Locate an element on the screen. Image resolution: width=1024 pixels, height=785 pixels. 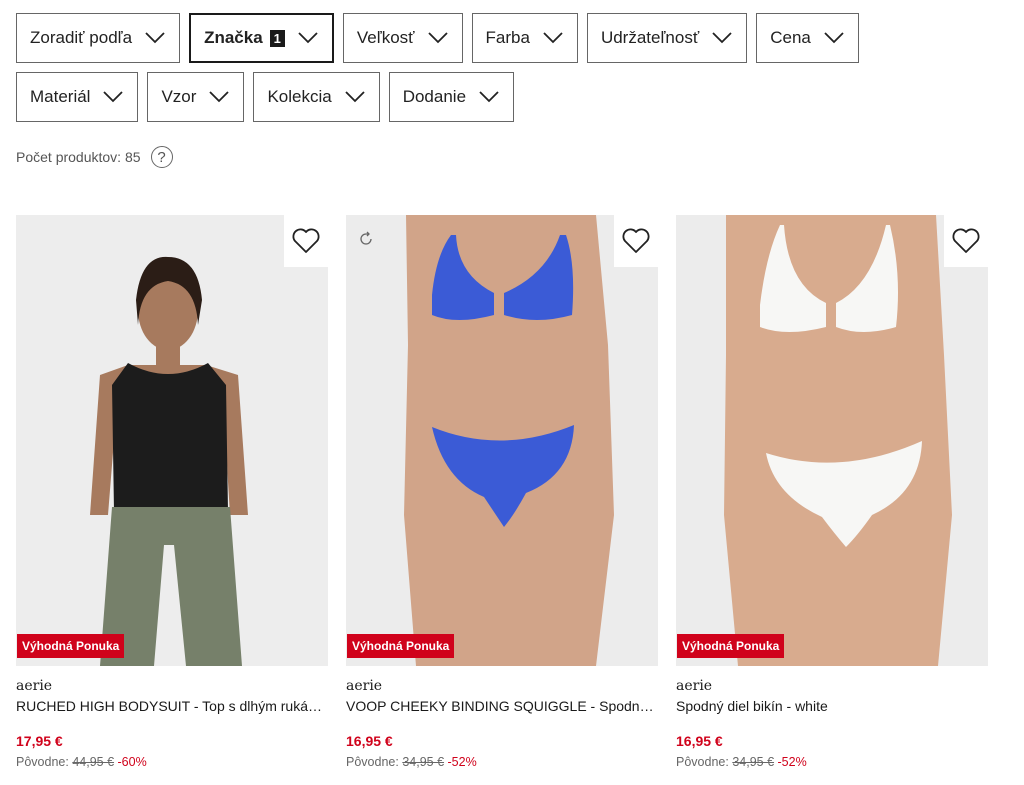
filter-row-2: Materiál Vzor Kolekcia Dodanie is located at coordinates (516, 97).